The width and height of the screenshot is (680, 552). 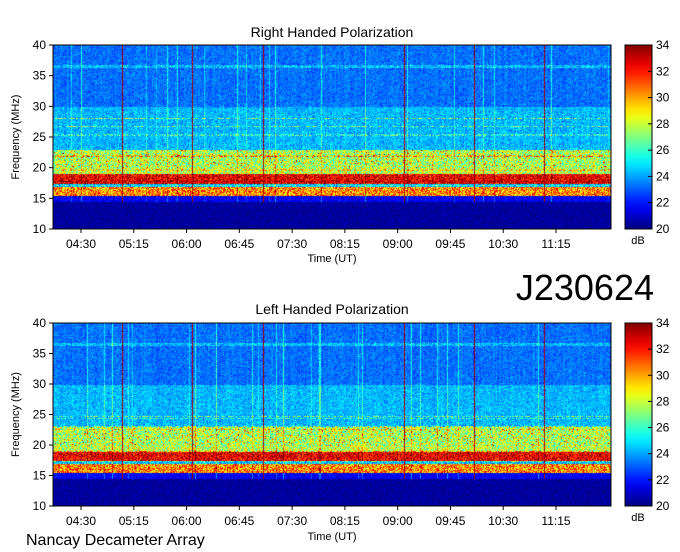 What do you see at coordinates (332, 32) in the screenshot?
I see `plot-title: Right Handed Polarization` at bounding box center [332, 32].